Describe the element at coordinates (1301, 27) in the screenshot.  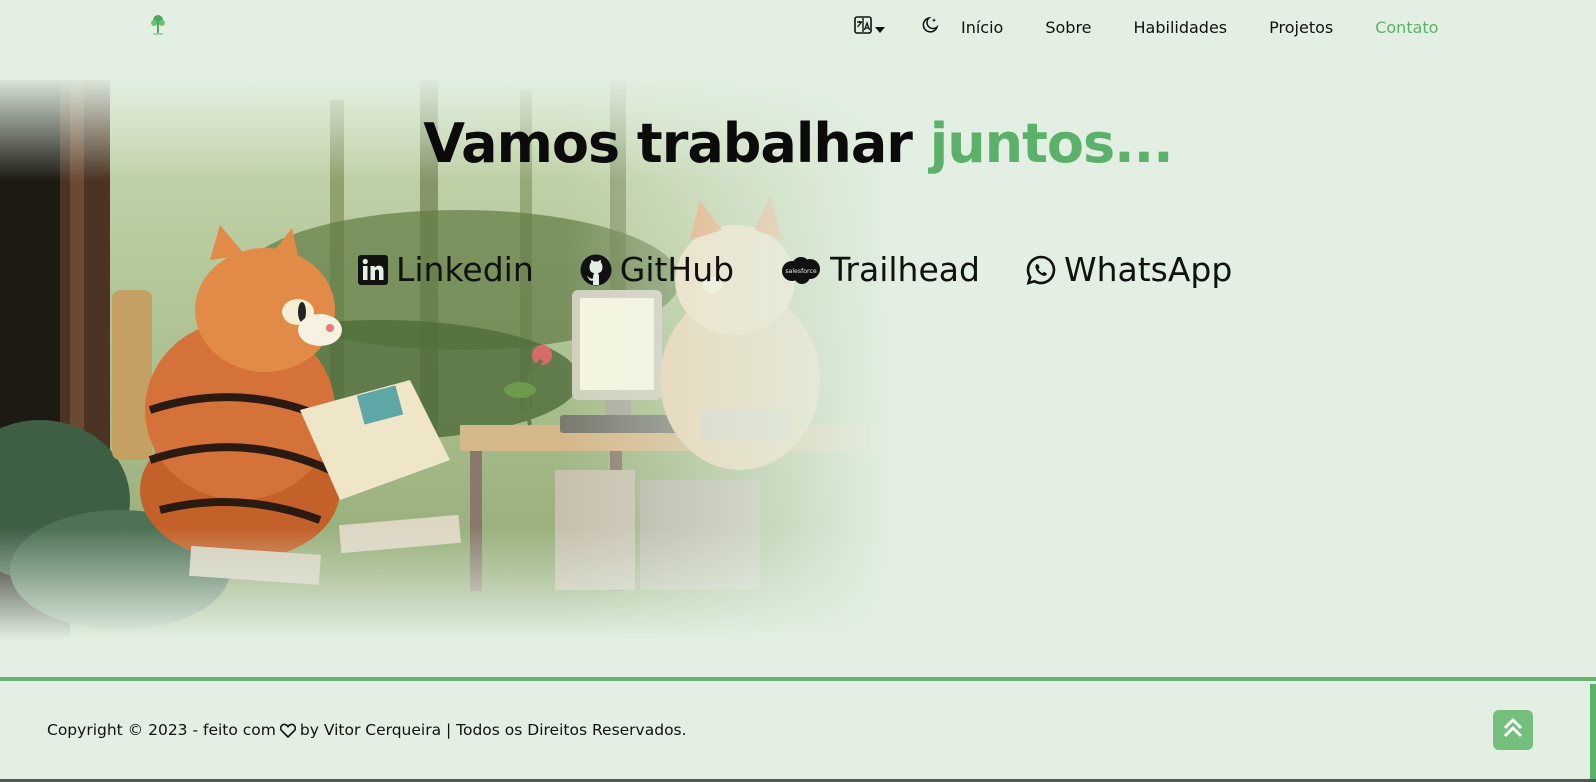
I see `nav-projetos: Projetos` at that location.